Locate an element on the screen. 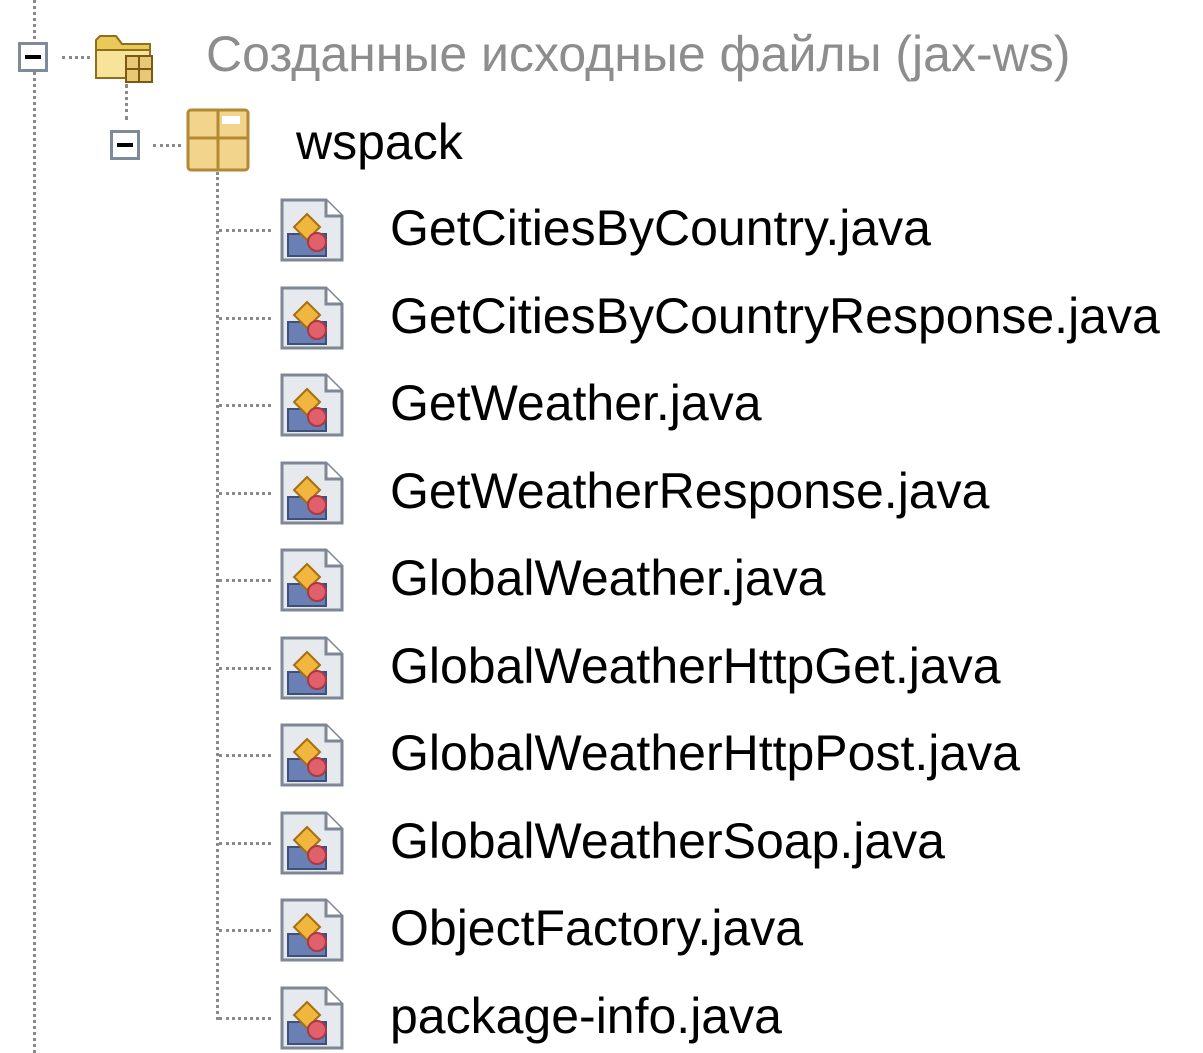  tree-node-file-label: GetCitiesByCountryResponse.java is located at coordinates (775, 316).